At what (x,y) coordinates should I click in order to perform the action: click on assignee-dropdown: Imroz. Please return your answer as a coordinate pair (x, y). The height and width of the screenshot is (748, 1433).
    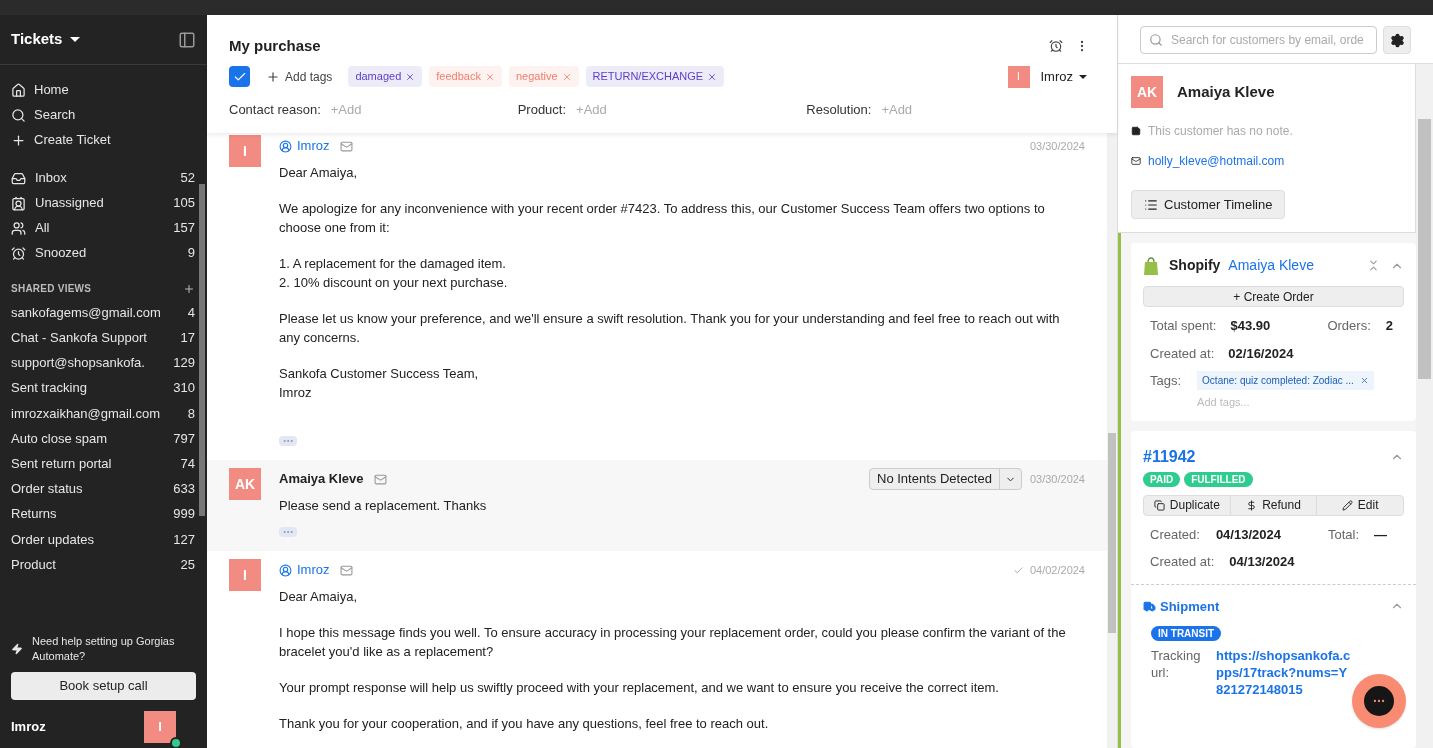
    Looking at the image, I should click on (1063, 76).